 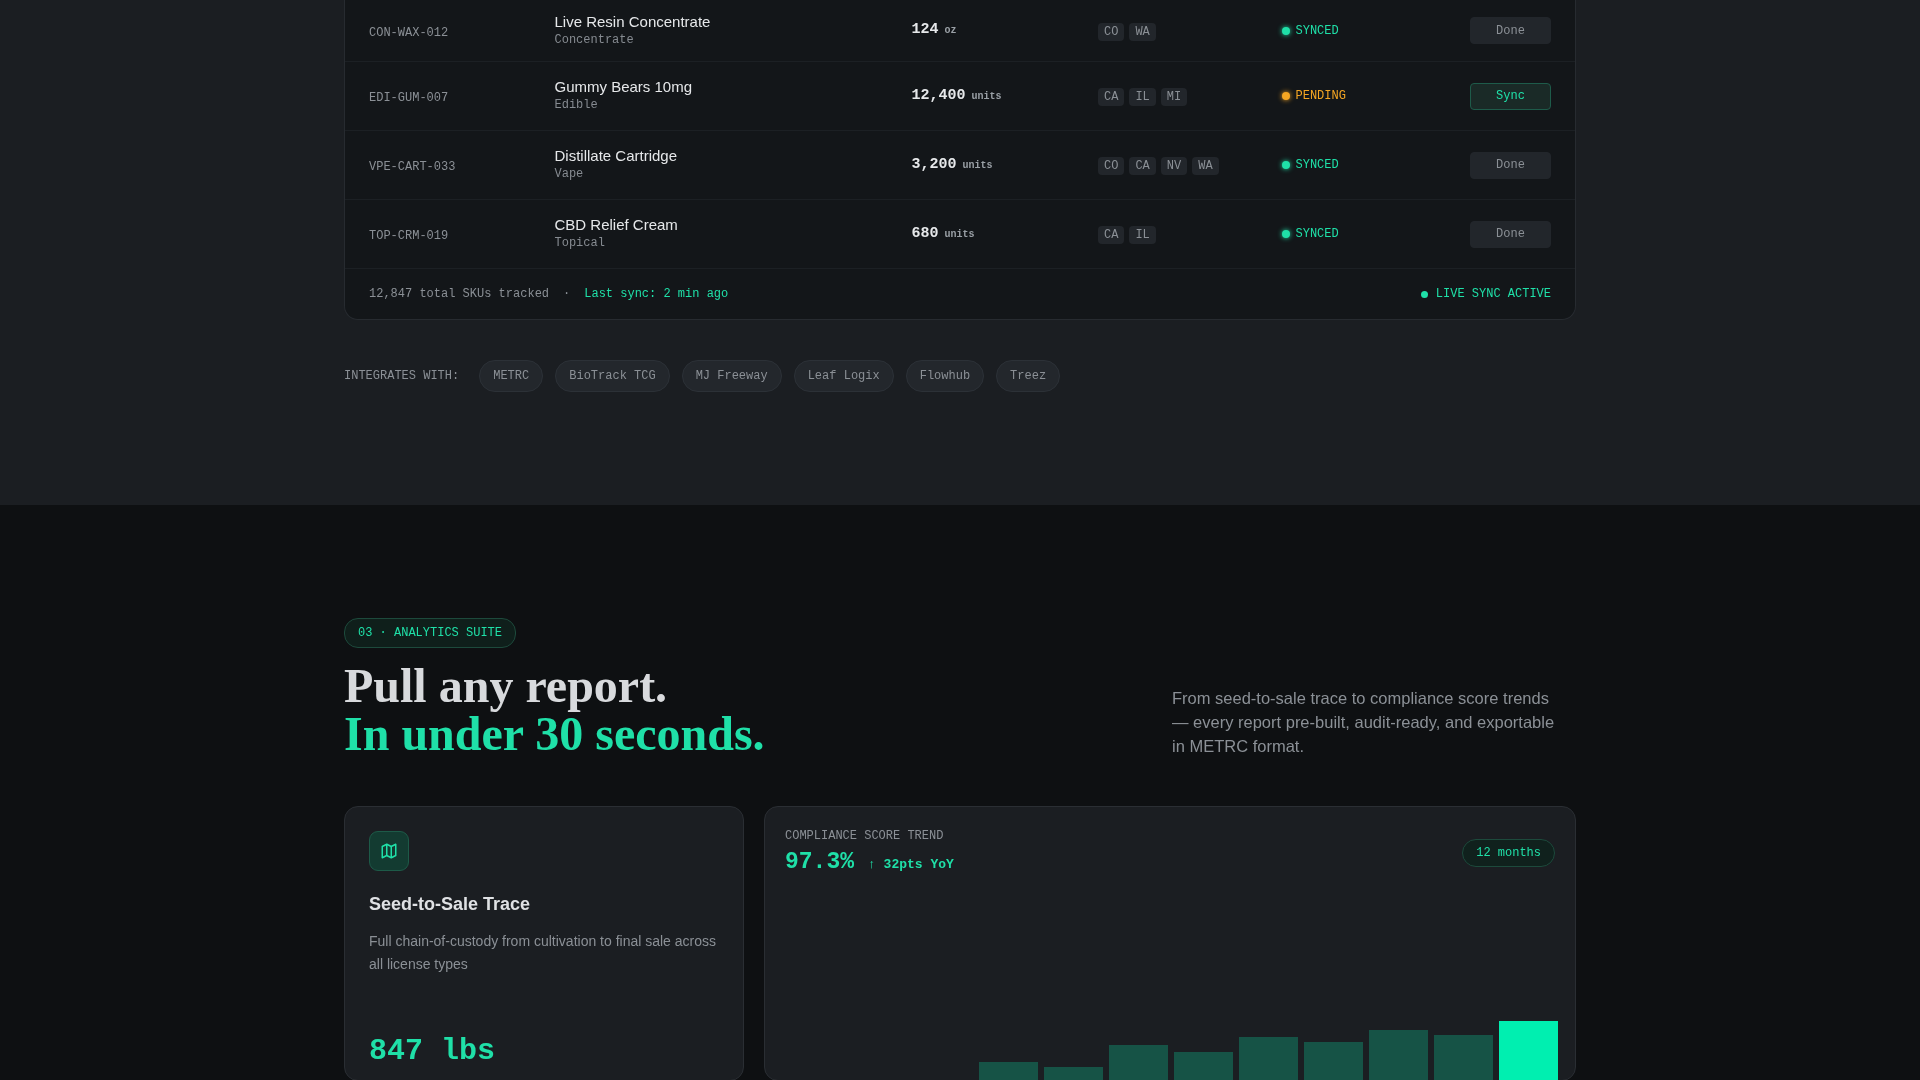 What do you see at coordinates (409, 98) in the screenshot?
I see `sku-text: EDI-GUM-007` at bounding box center [409, 98].